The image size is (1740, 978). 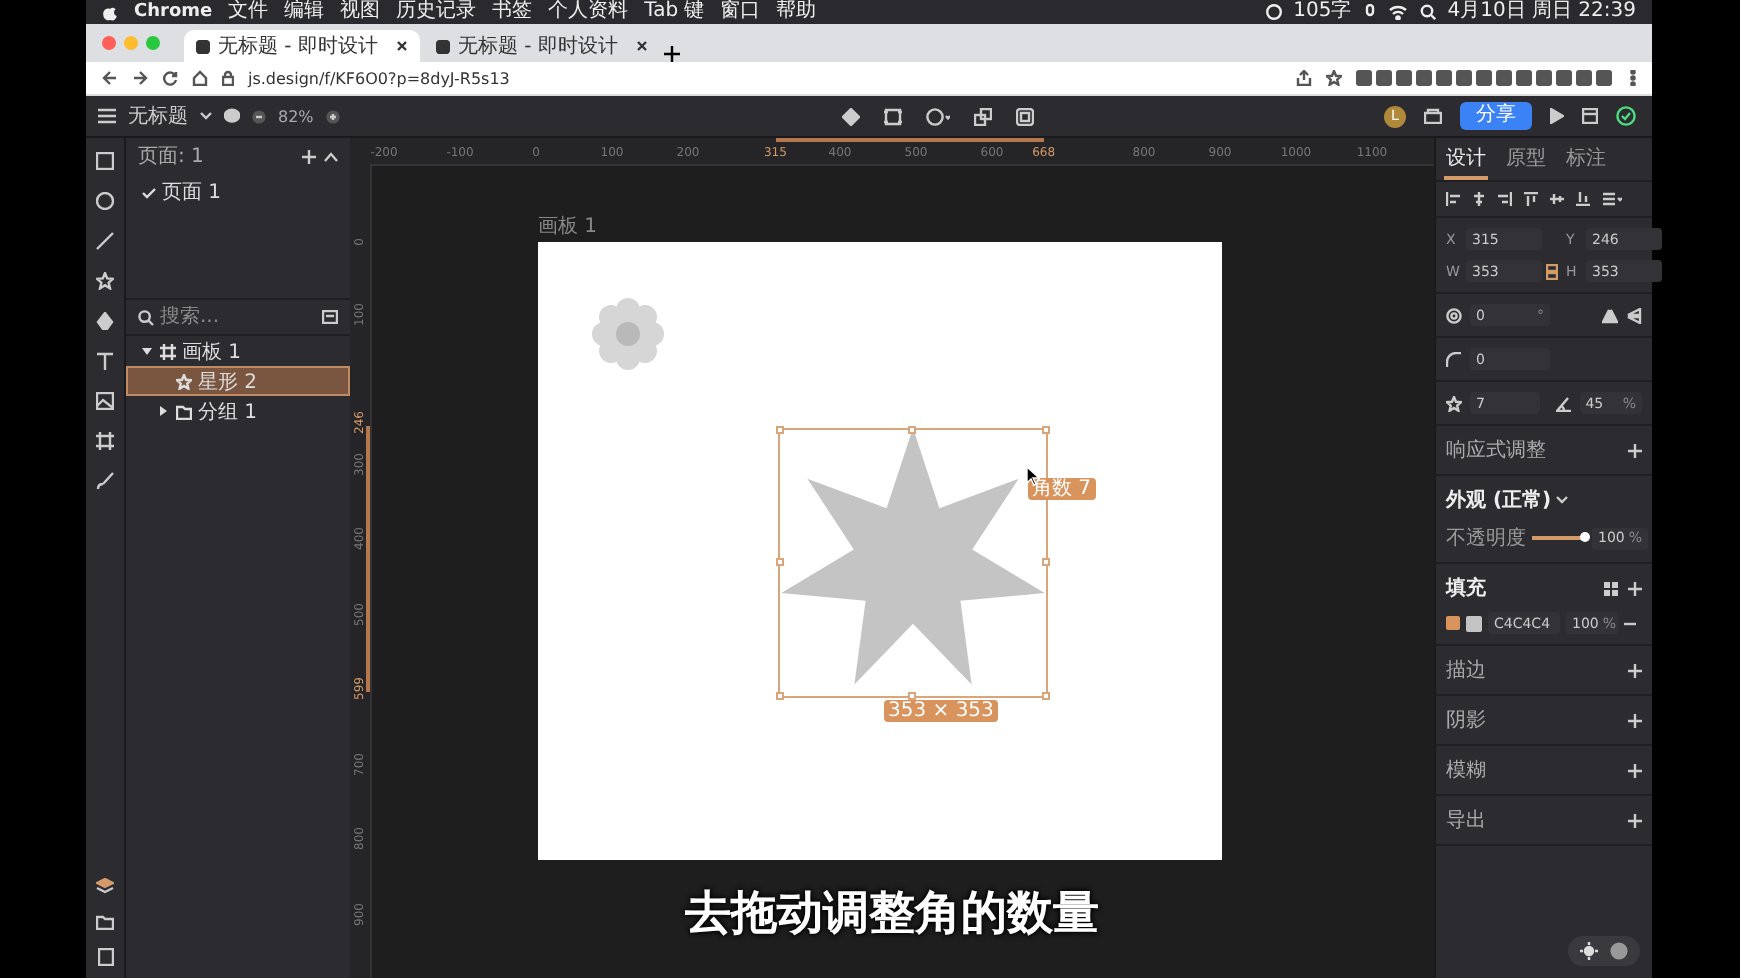 I want to click on play-icon, so click(x=1557, y=116).